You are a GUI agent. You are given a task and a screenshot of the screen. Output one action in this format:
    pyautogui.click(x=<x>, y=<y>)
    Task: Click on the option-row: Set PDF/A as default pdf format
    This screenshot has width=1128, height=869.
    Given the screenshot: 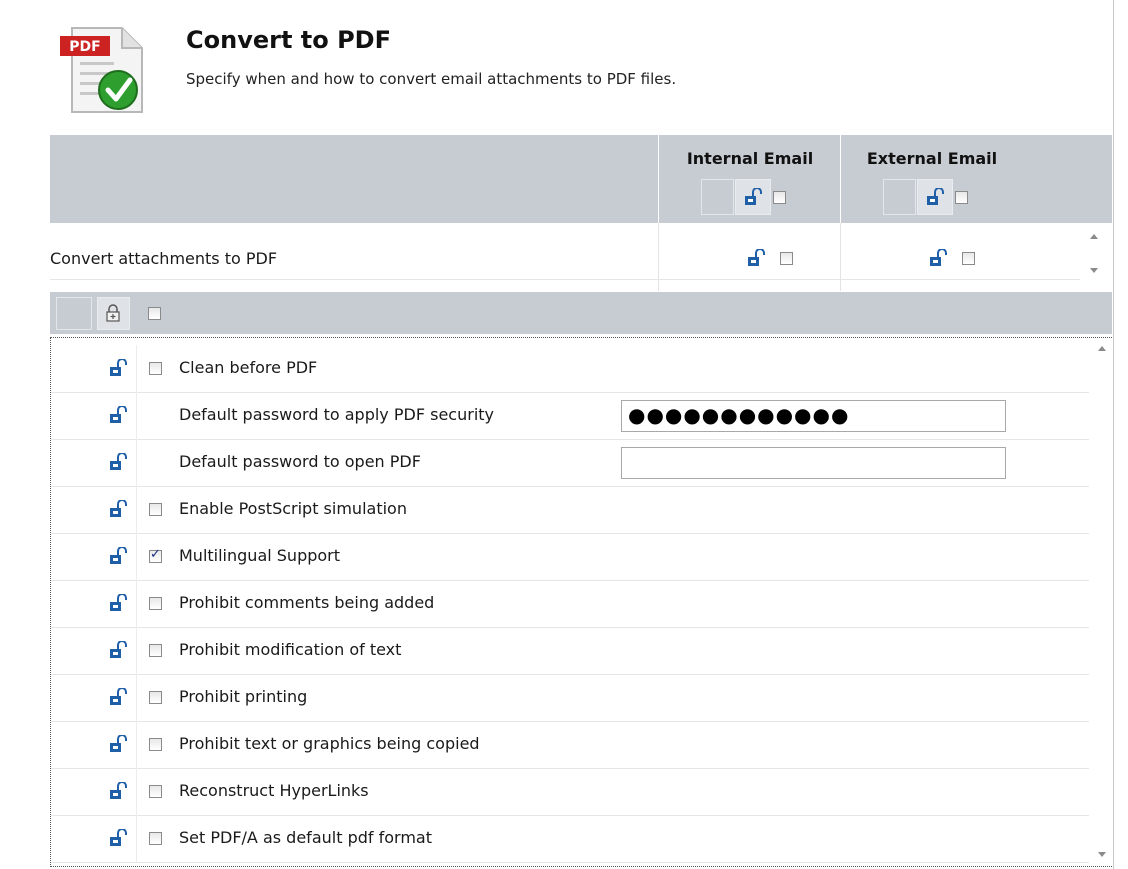 What is the action you would take?
    pyautogui.click(x=570, y=839)
    